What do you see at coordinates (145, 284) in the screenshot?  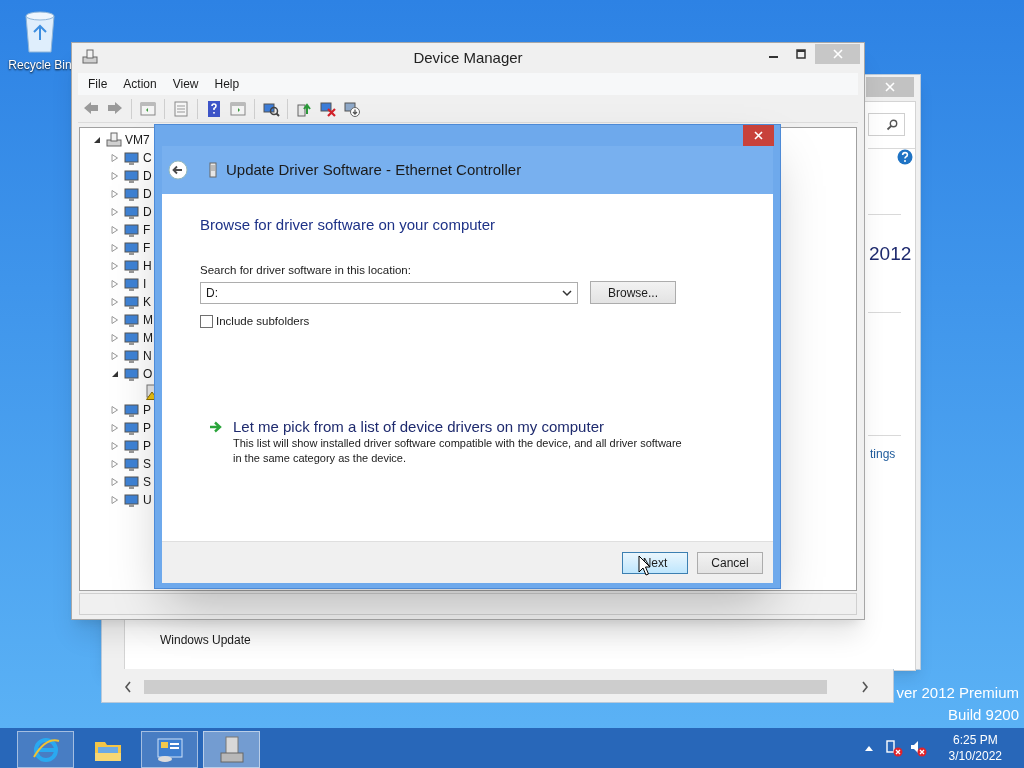 I see `tree-item: I` at bounding box center [145, 284].